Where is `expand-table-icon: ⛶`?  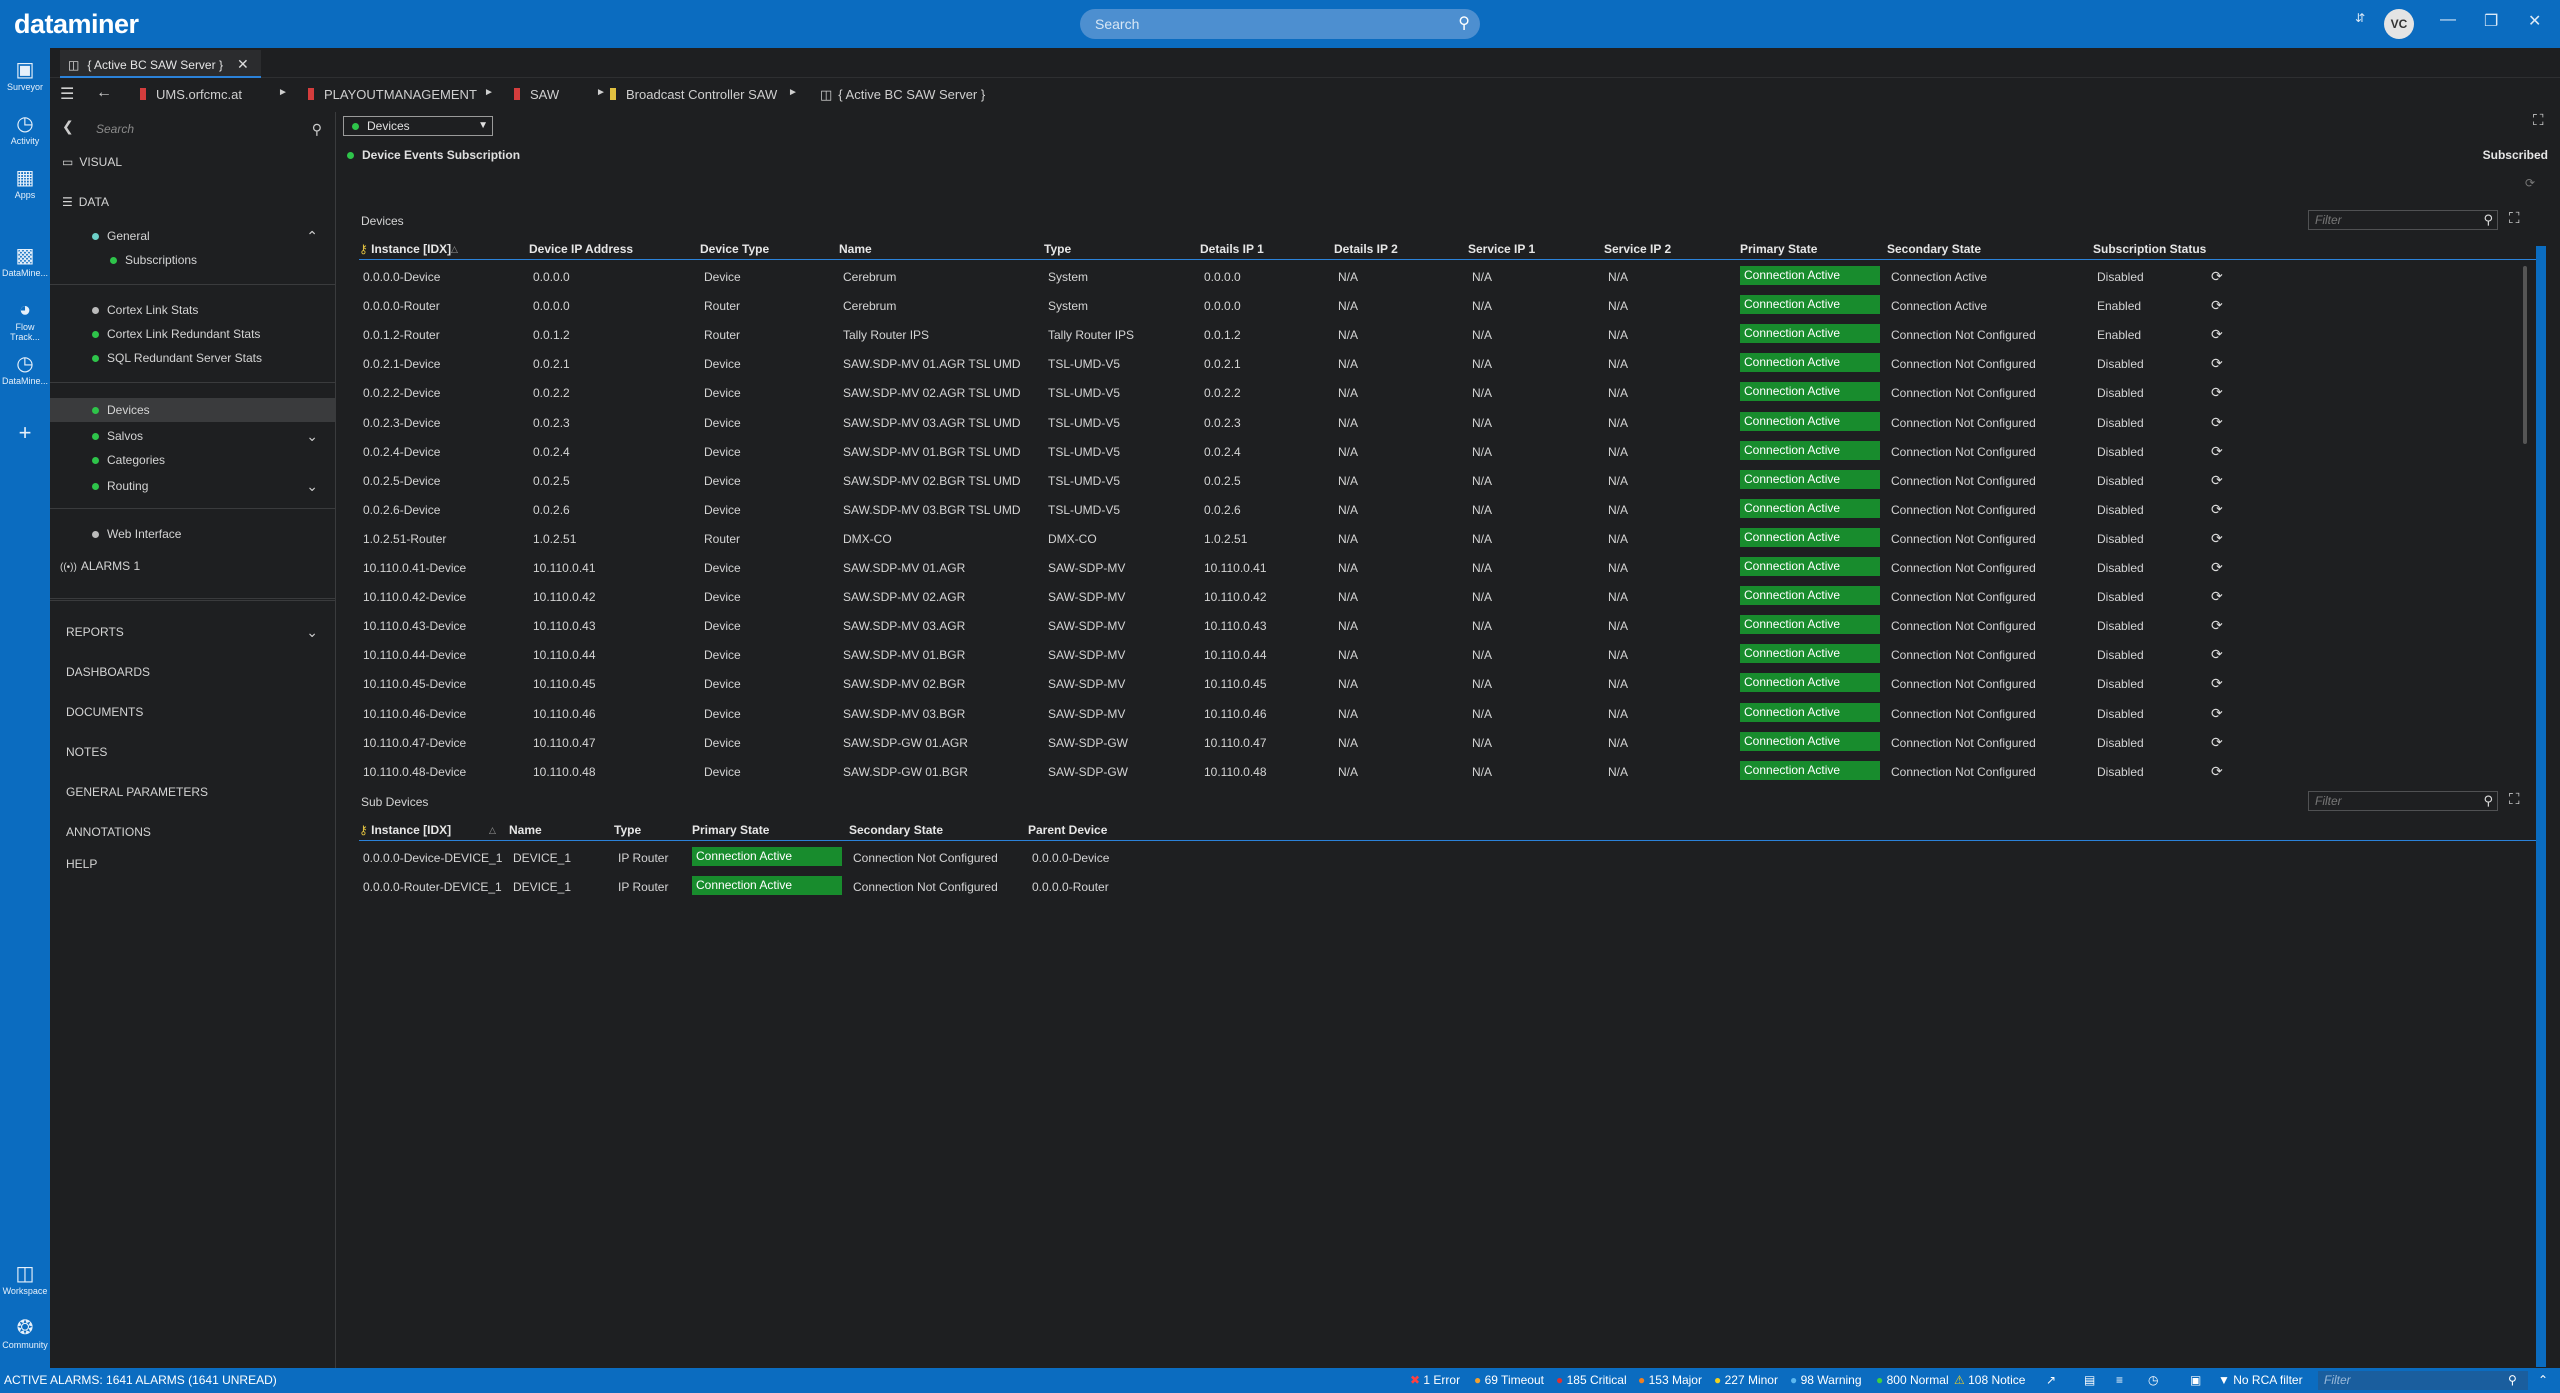 expand-table-icon: ⛶ is located at coordinates (2514, 799).